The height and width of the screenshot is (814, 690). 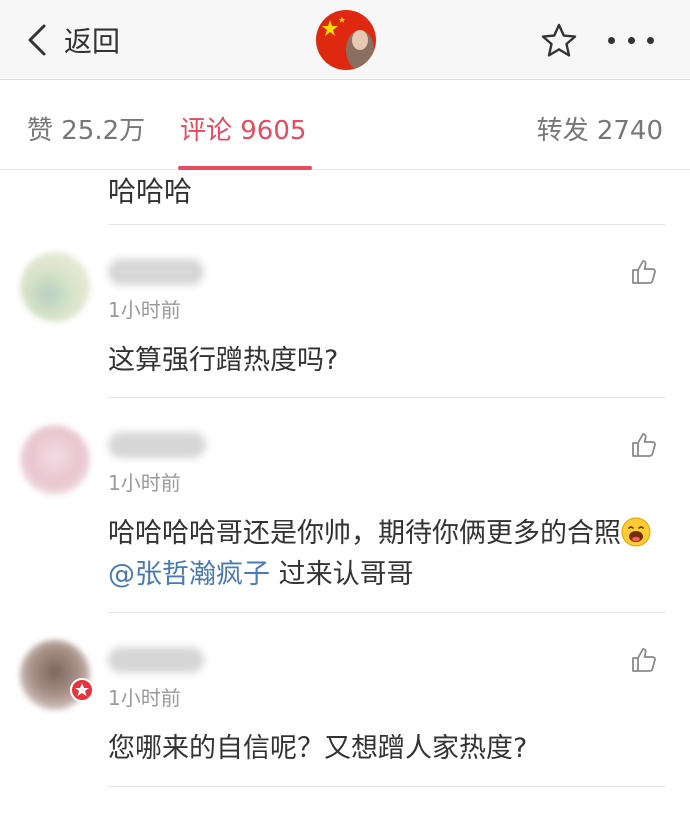 What do you see at coordinates (559, 41) in the screenshot?
I see `star-icon` at bounding box center [559, 41].